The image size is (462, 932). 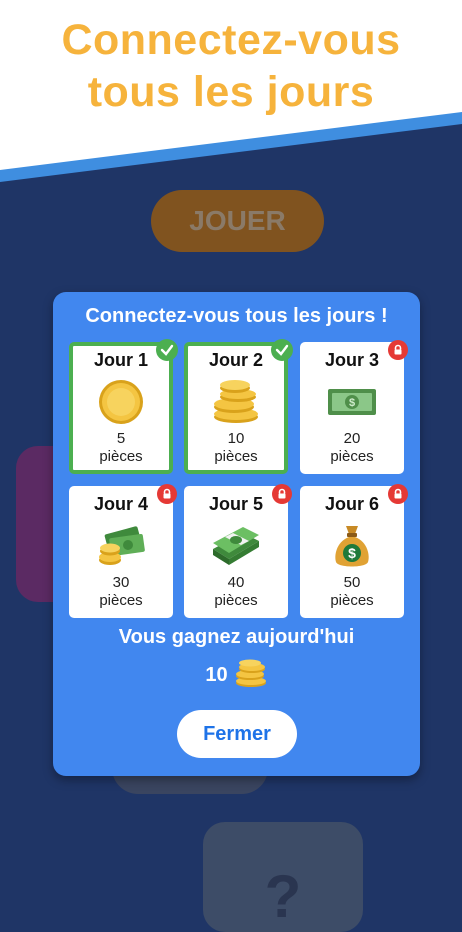 What do you see at coordinates (283, 896) in the screenshot?
I see `background-tile-label: ?` at bounding box center [283, 896].